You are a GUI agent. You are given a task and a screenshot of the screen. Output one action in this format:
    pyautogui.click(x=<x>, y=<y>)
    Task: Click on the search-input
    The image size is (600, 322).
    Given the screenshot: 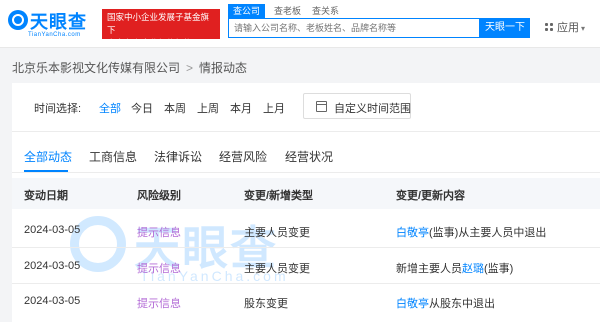 What is the action you would take?
    pyautogui.click(x=354, y=28)
    